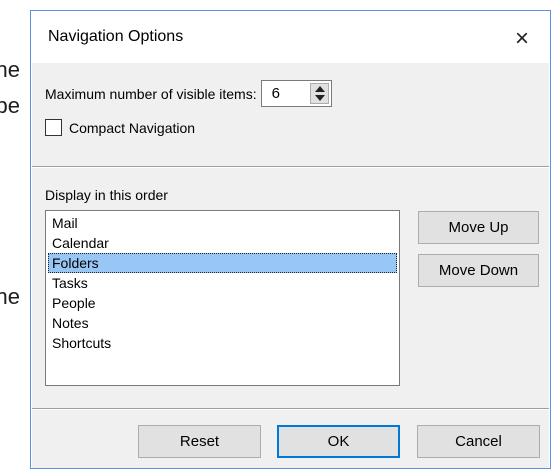 The height and width of the screenshot is (469, 552). I want to click on max-visible-row: Maximum number of visible items: 6, so click(188, 93).